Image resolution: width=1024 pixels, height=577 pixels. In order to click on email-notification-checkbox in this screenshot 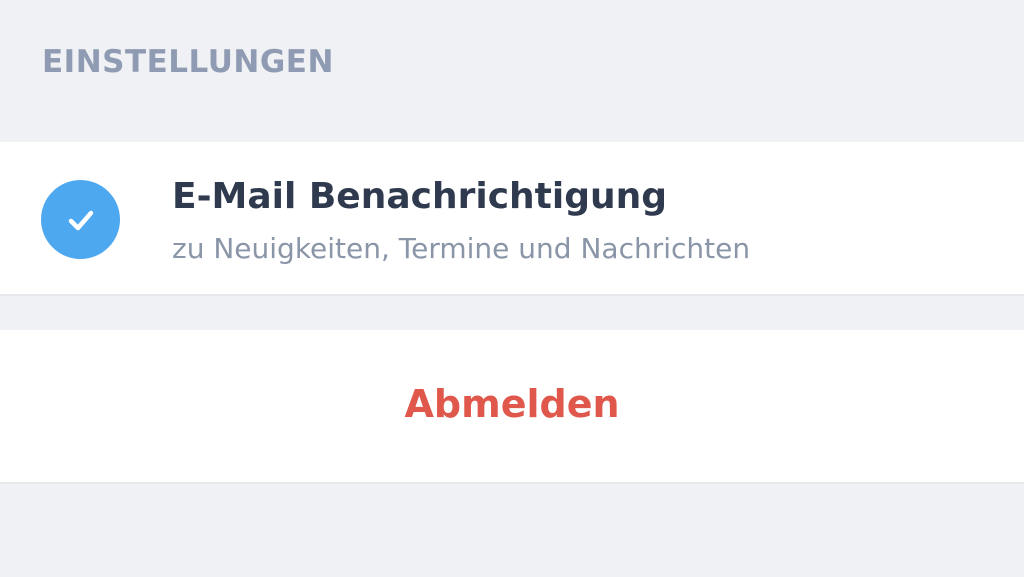, I will do `click(80, 219)`.